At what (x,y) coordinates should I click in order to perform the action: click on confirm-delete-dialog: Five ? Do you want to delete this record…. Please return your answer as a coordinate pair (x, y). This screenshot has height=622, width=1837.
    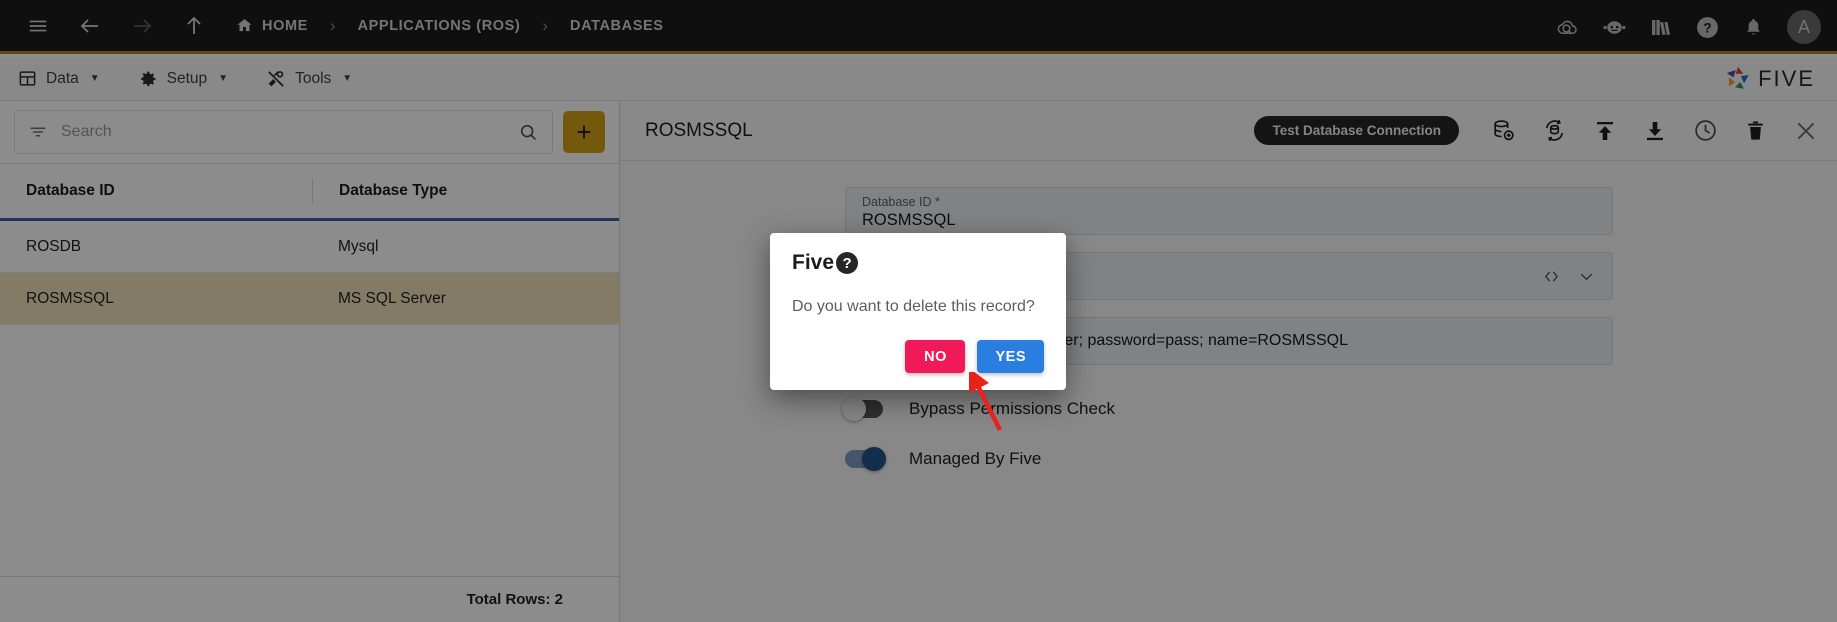
    Looking at the image, I should click on (918, 311).